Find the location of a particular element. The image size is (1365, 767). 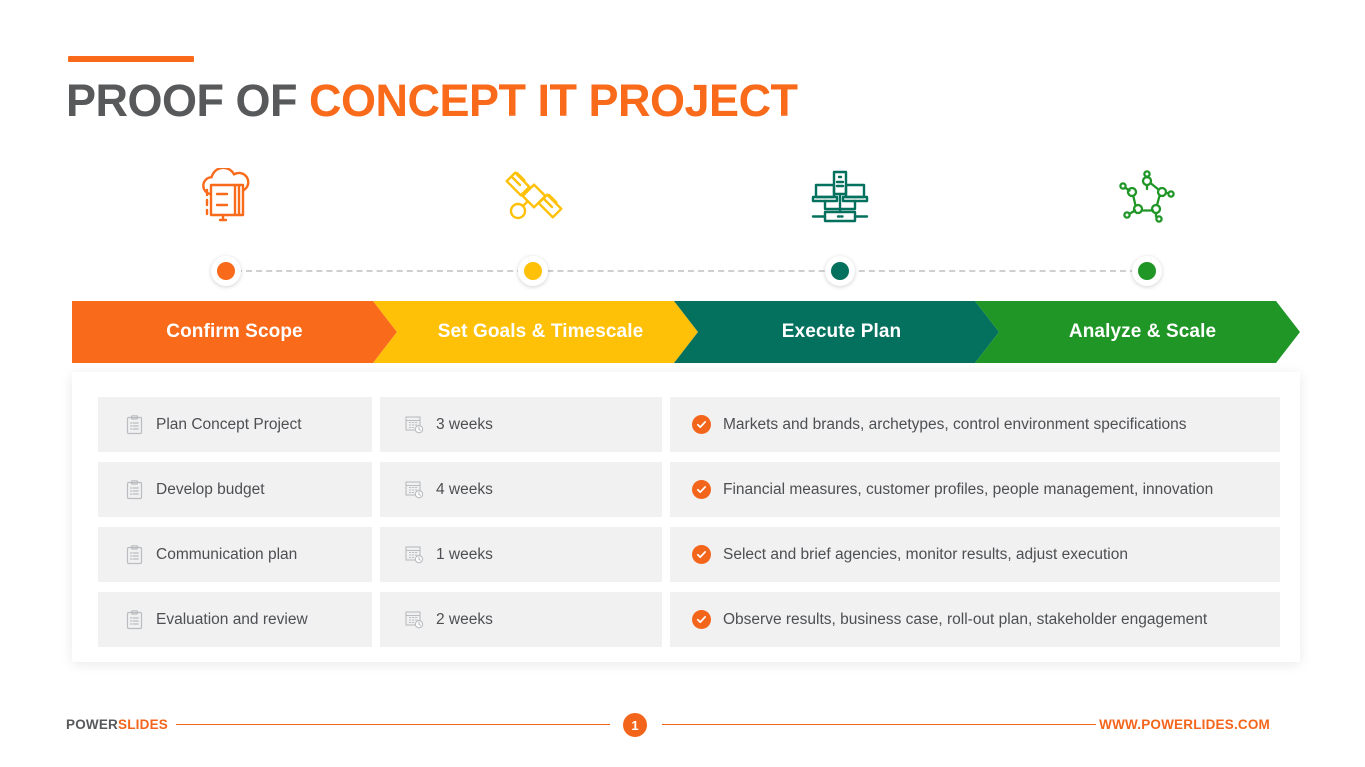

task-text: Plan Concept Project is located at coordinates (229, 424).